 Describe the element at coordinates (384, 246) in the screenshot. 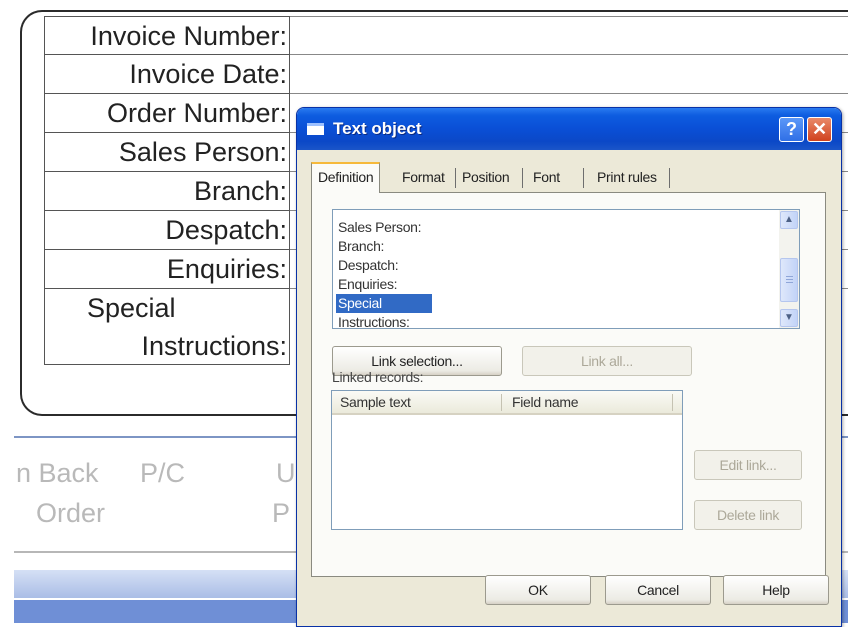

I see `list-item: Branch:` at that location.